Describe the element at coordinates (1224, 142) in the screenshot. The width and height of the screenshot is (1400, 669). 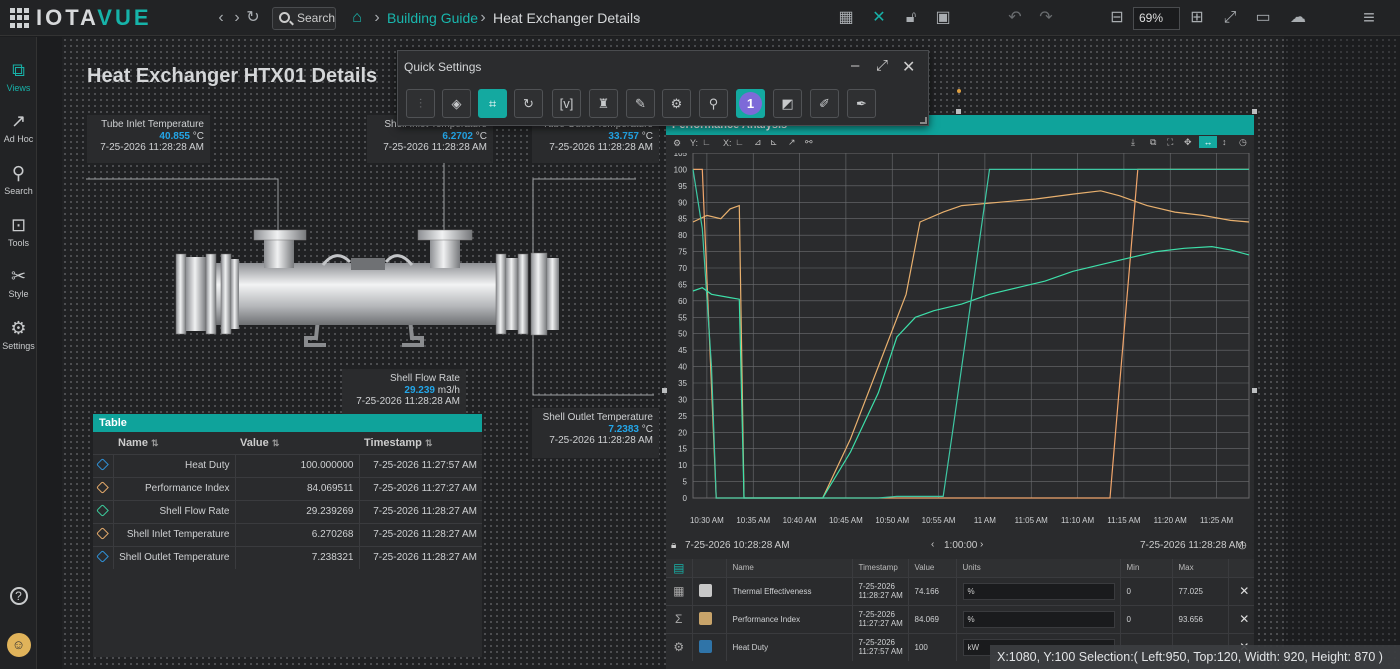
I see `zoom-y-icon: ↕` at that location.